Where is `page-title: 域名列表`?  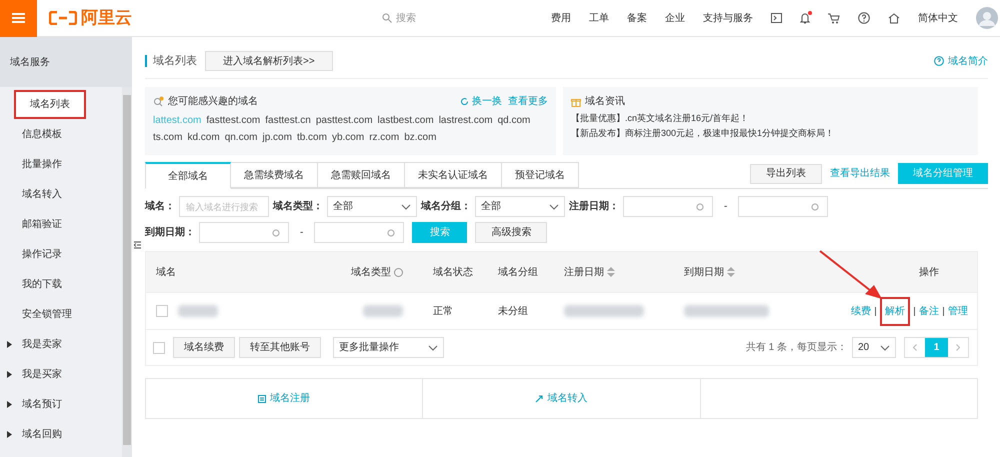
page-title: 域名列表 is located at coordinates (175, 61).